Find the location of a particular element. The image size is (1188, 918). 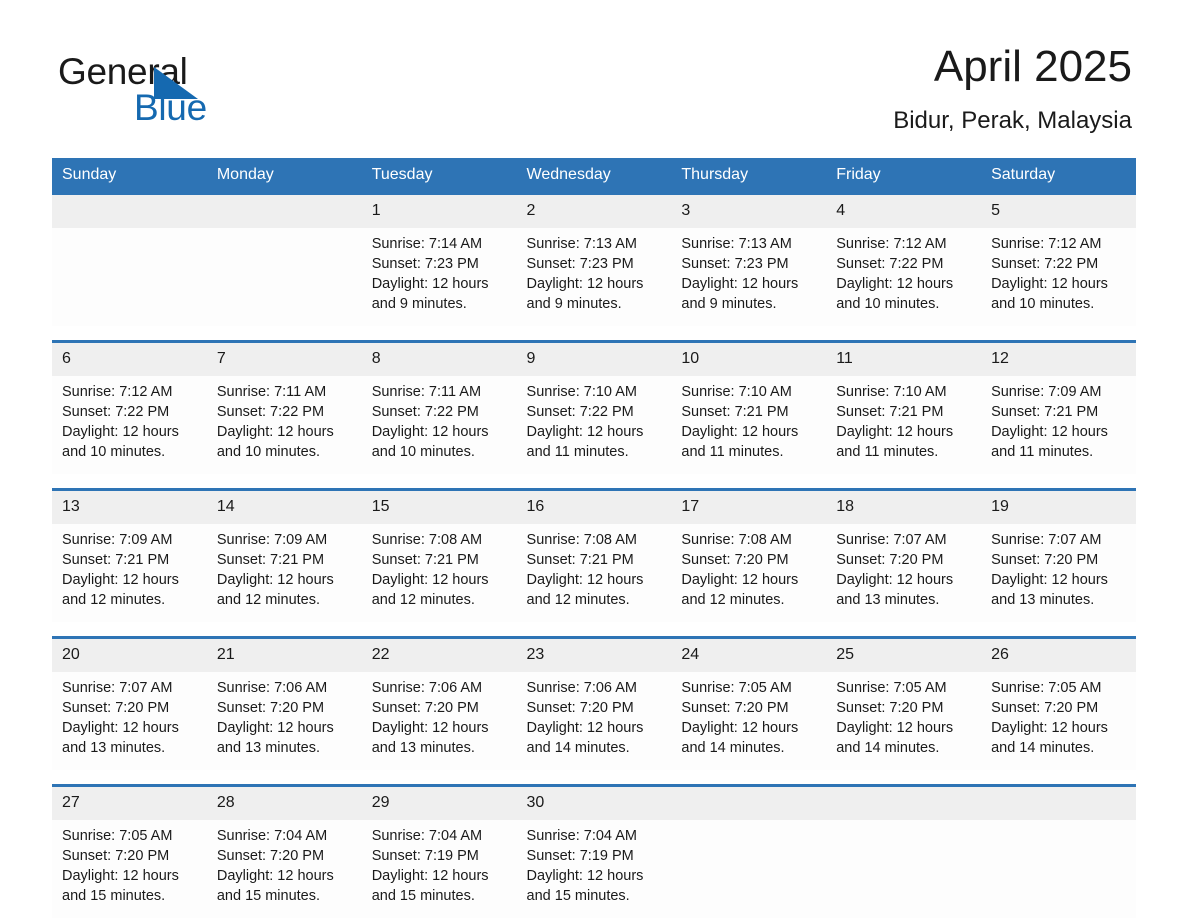

day-number: 5 is located at coordinates (1058, 211).